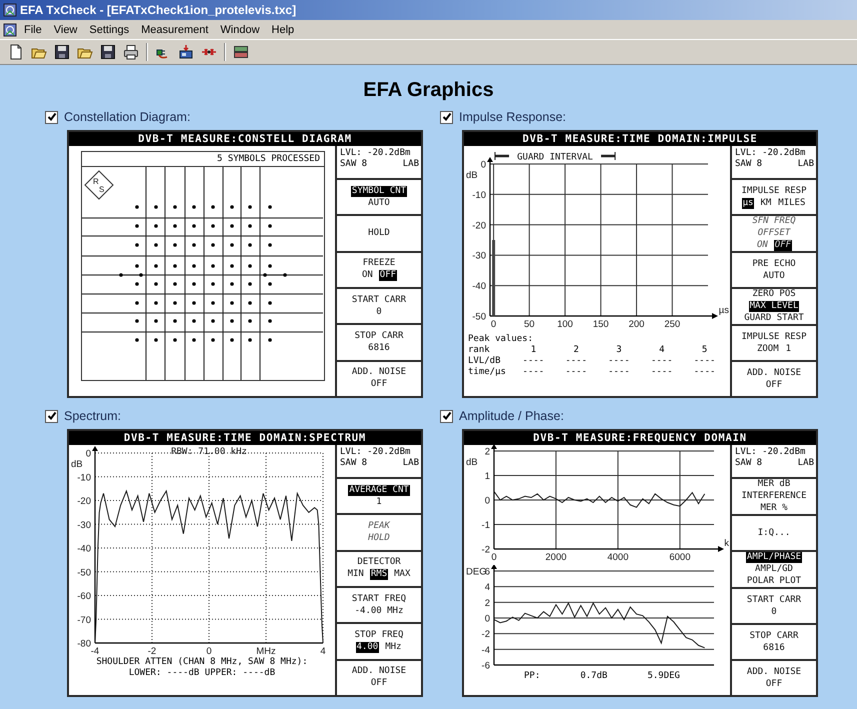 The height and width of the screenshot is (709, 857). Describe the element at coordinates (600, 324) in the screenshot. I see `x-tick-label: 150` at that location.